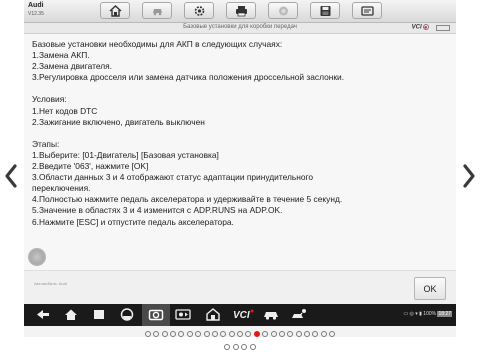  I want to click on help-button, so click(283, 10).